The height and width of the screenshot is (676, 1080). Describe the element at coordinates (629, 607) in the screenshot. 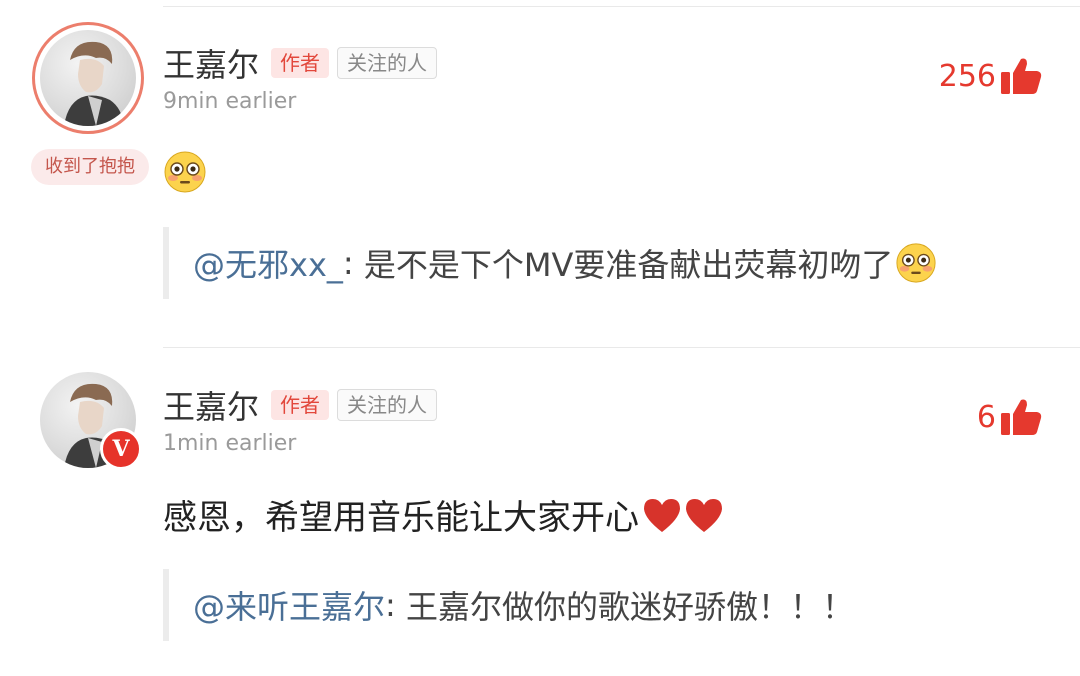

I see `reply-text: 王嘉尔做你的歌迷好骄傲！！！` at that location.